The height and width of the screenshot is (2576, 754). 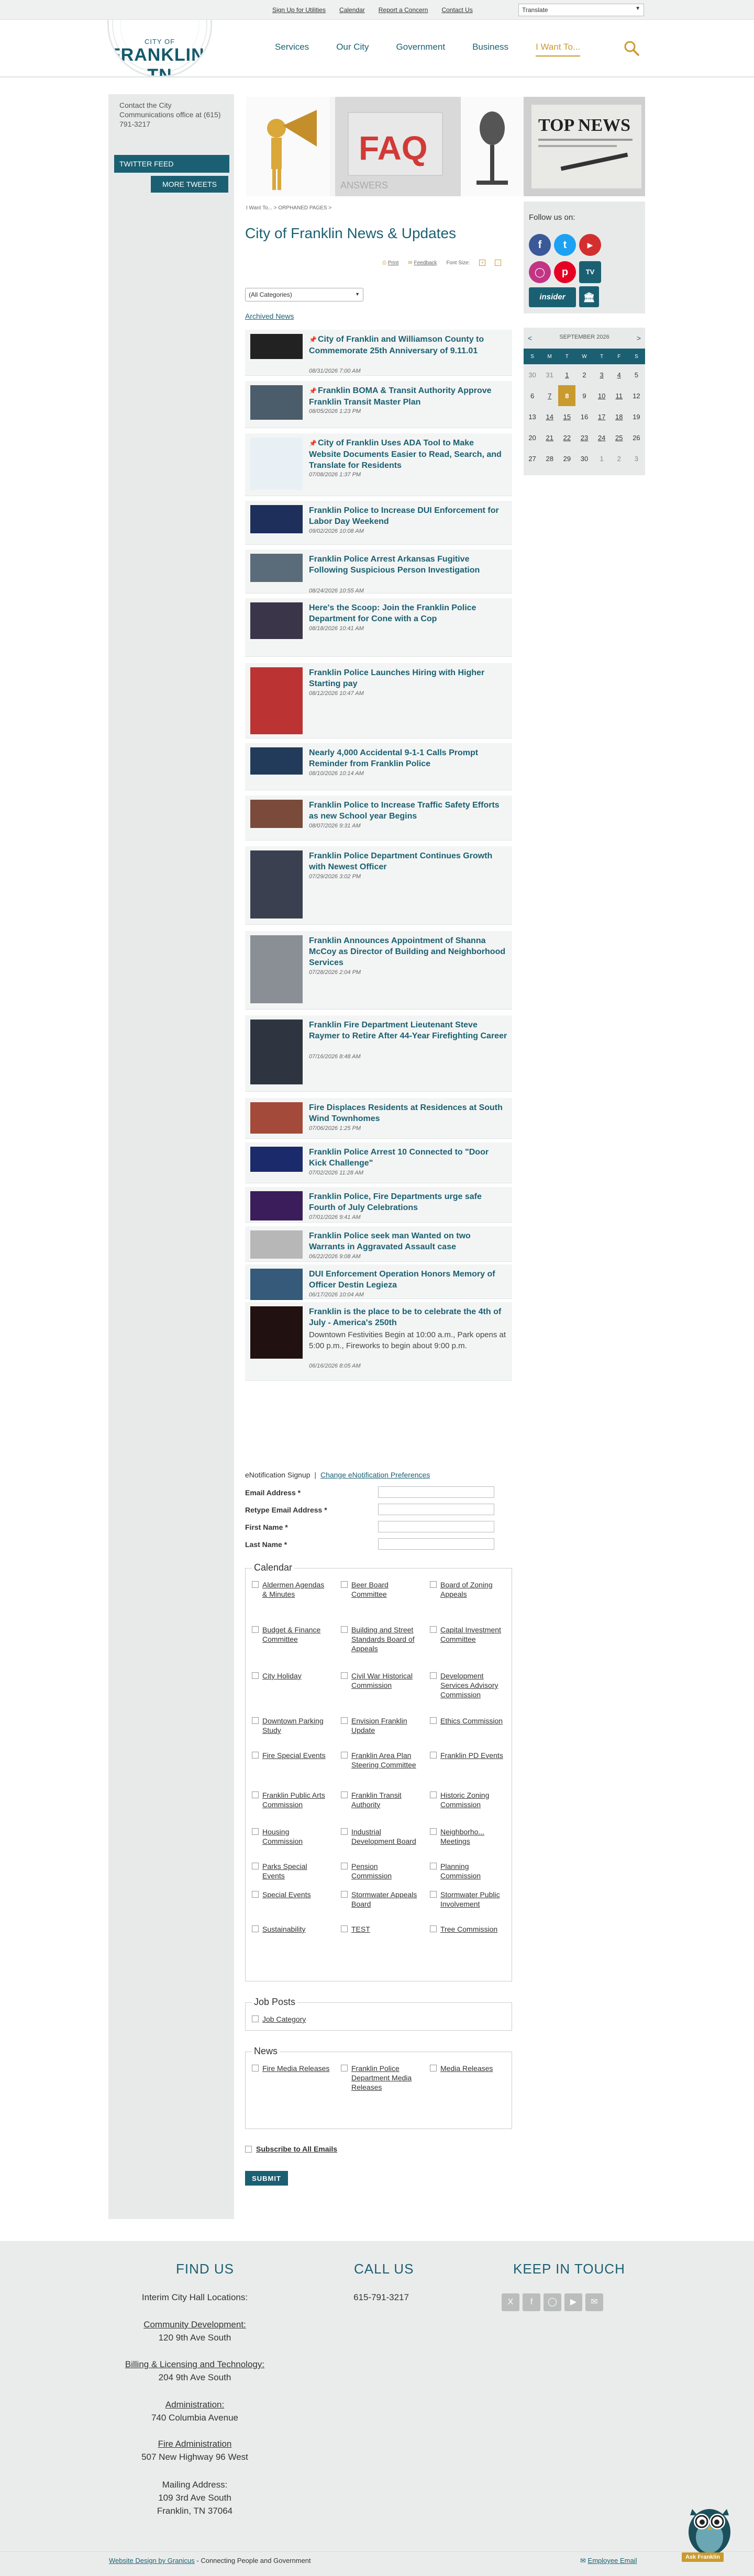 I want to click on first-name-field, so click(x=436, y=1526).